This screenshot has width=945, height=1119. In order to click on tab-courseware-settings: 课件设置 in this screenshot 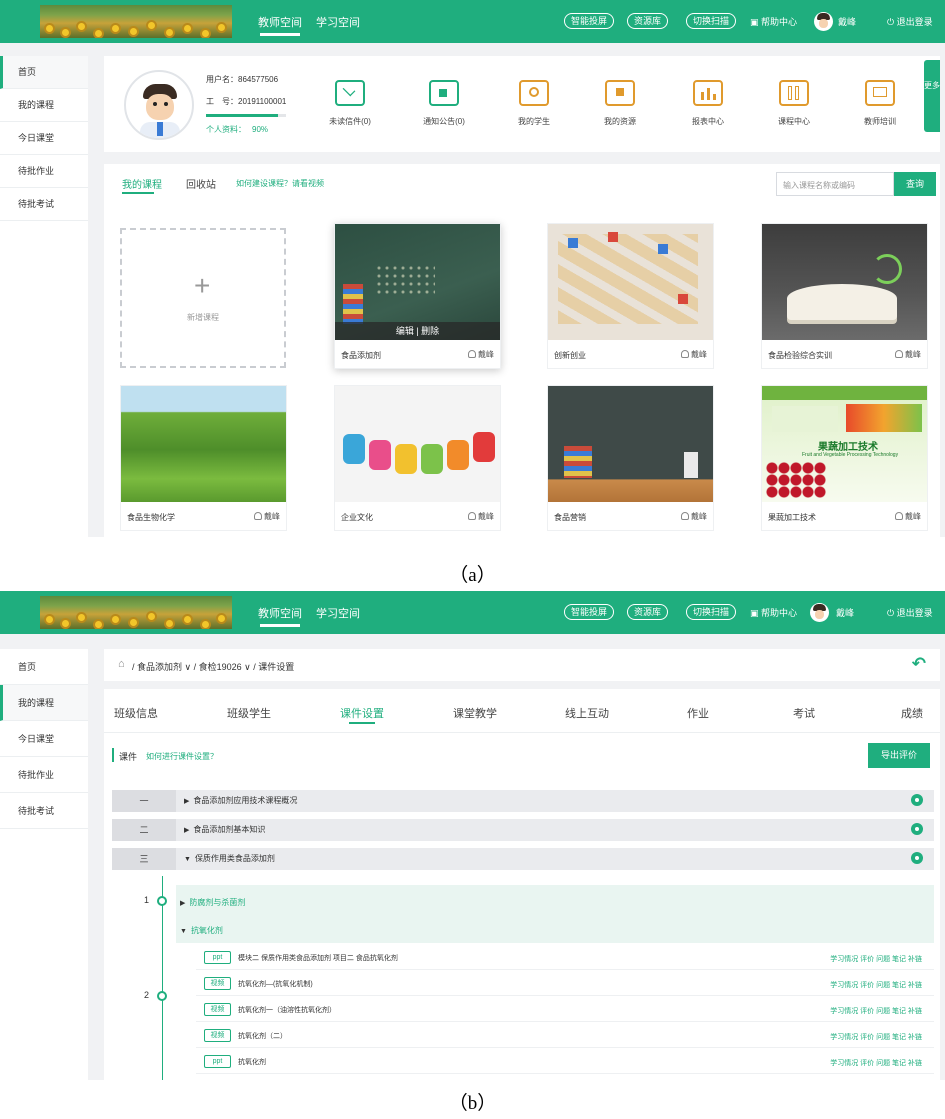, I will do `click(362, 713)`.